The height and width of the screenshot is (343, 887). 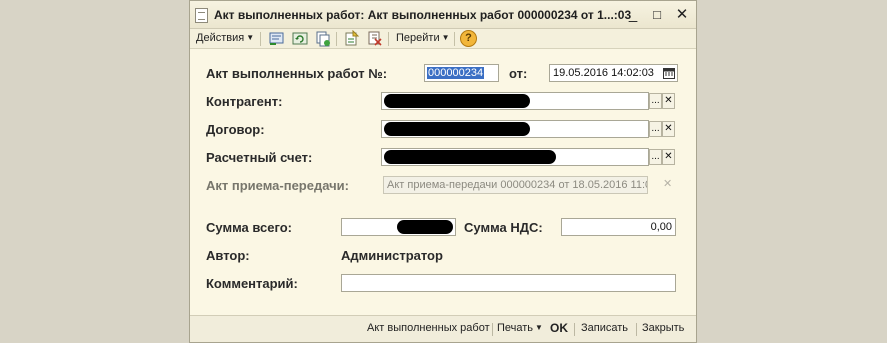 What do you see at coordinates (392, 255) in the screenshot?
I see `author-value: Администратор` at bounding box center [392, 255].